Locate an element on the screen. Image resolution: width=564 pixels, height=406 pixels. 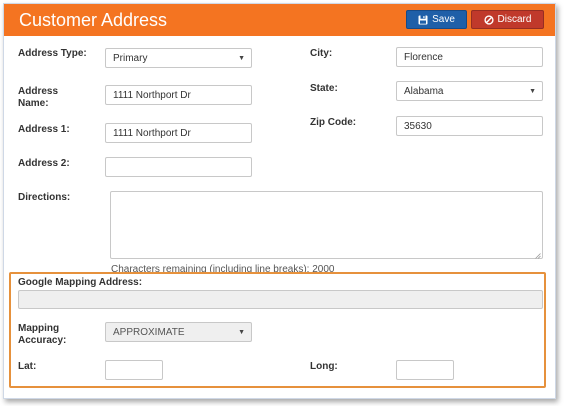
page-title: Customer Address is located at coordinates (93, 20).